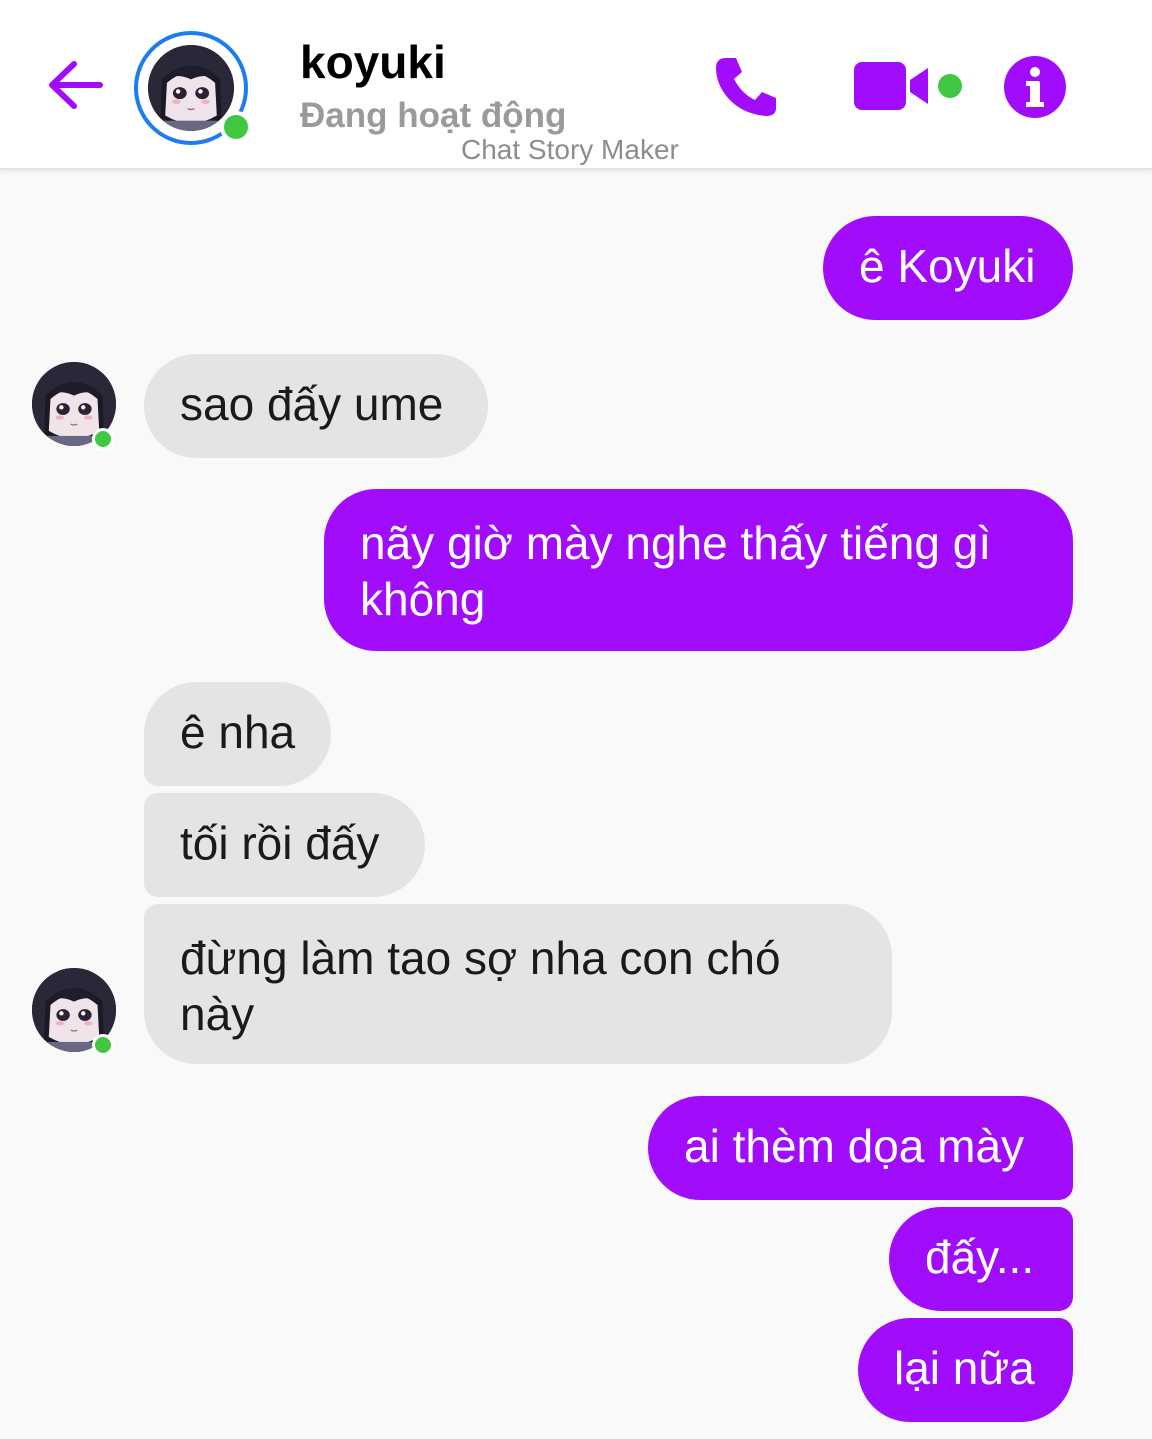 Image resolution: width=1152 pixels, height=1439 pixels. Describe the element at coordinates (195, 92) in the screenshot. I see `contact-avatar` at that location.